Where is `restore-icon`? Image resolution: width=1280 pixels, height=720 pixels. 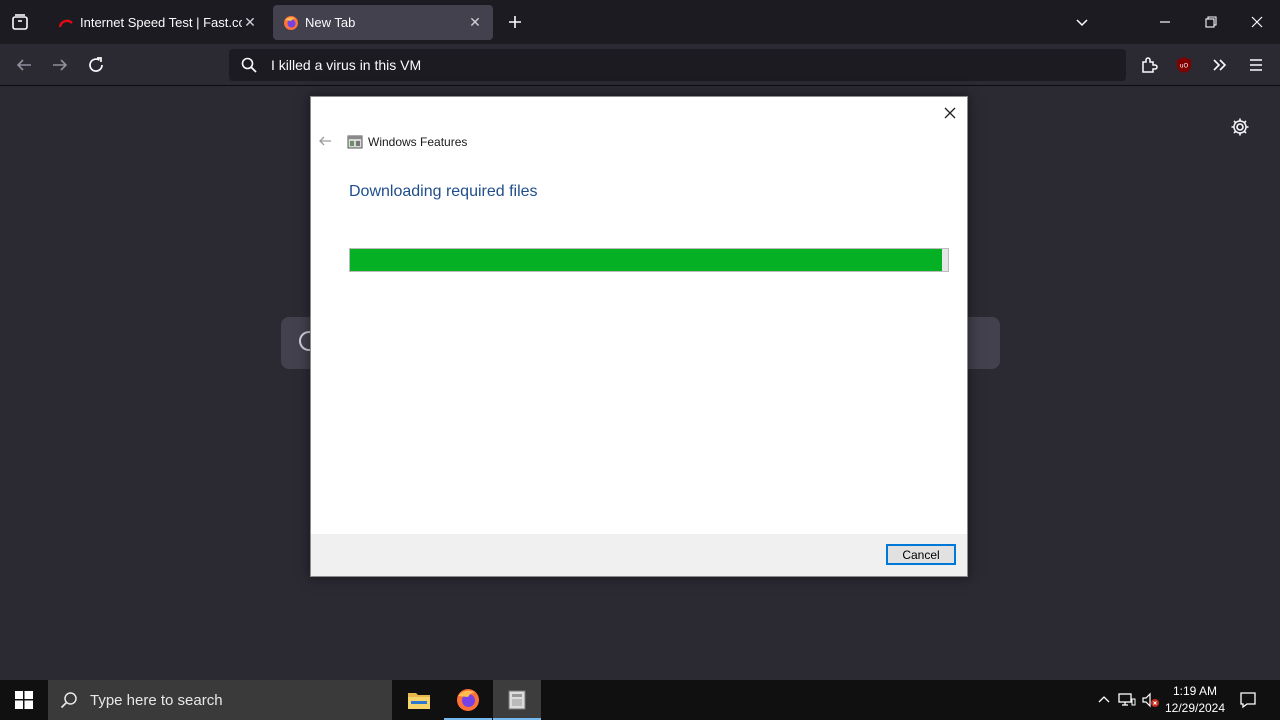 restore-icon is located at coordinates (1211, 22).